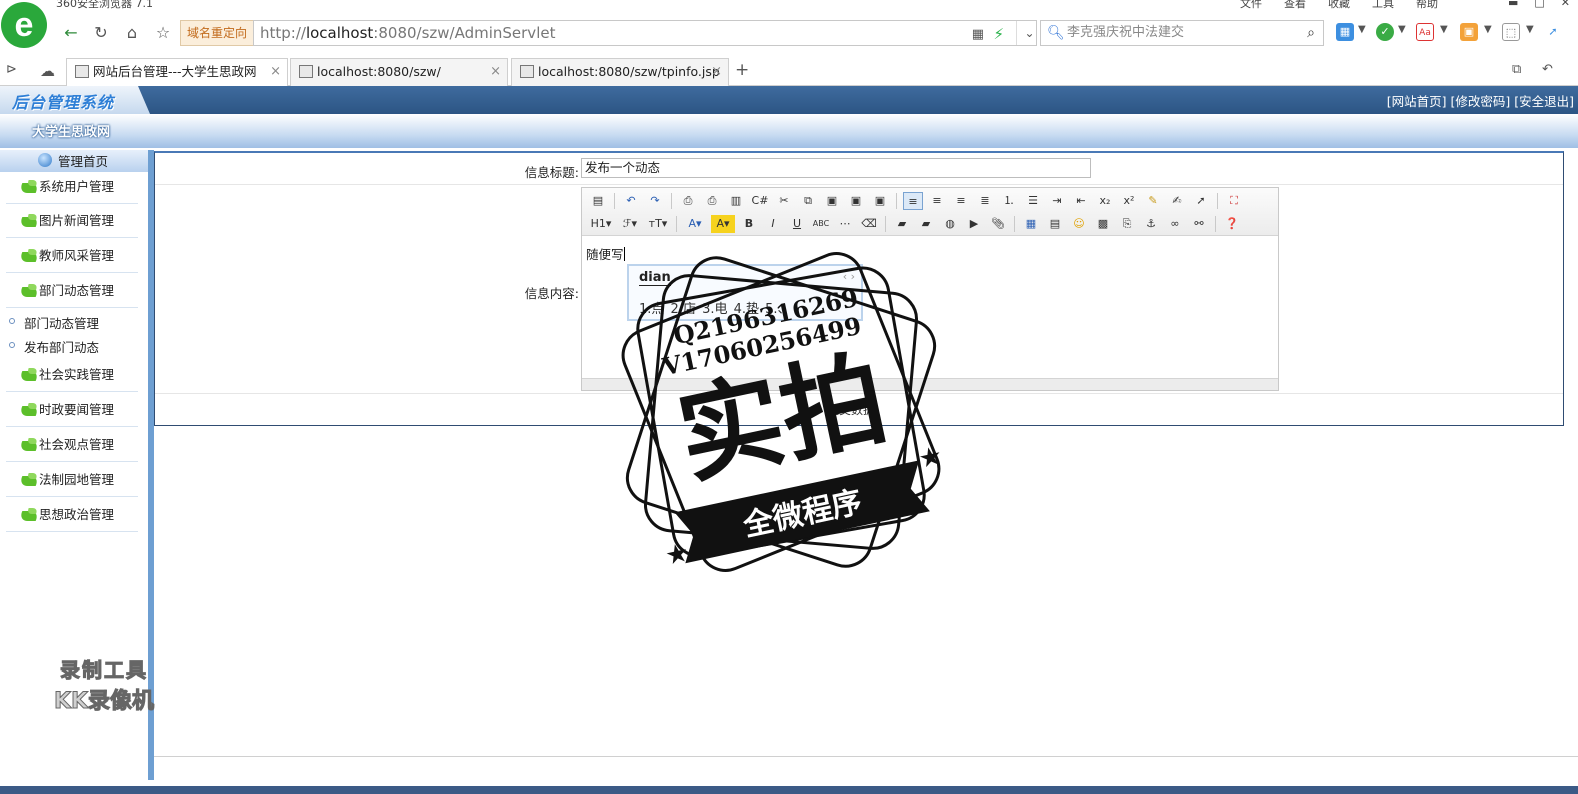 The image size is (1578, 794). What do you see at coordinates (1516, 69) in the screenshot?
I see `tab-restore-icon: ⧉` at bounding box center [1516, 69].